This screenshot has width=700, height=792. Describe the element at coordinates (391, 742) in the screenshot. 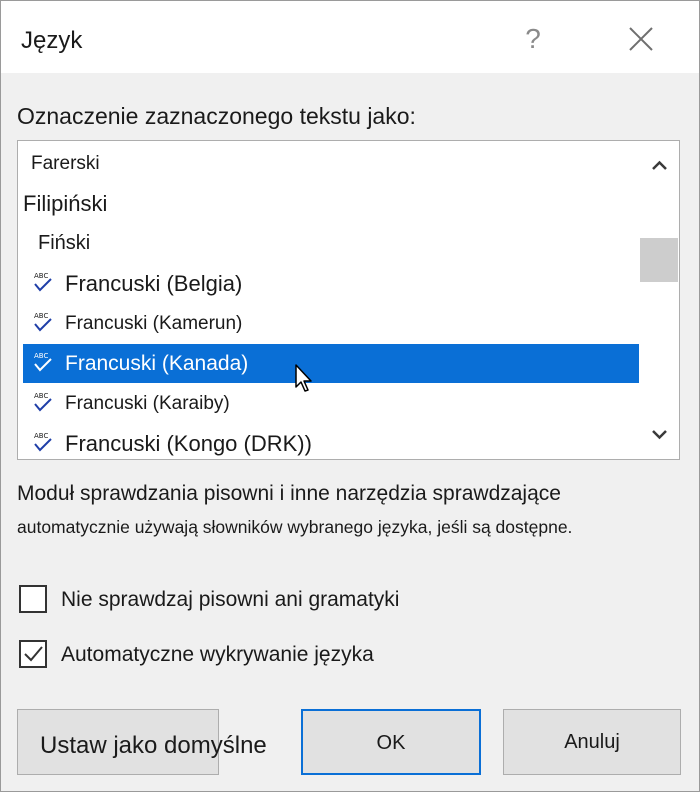

I see `ok-button: OK` at that location.